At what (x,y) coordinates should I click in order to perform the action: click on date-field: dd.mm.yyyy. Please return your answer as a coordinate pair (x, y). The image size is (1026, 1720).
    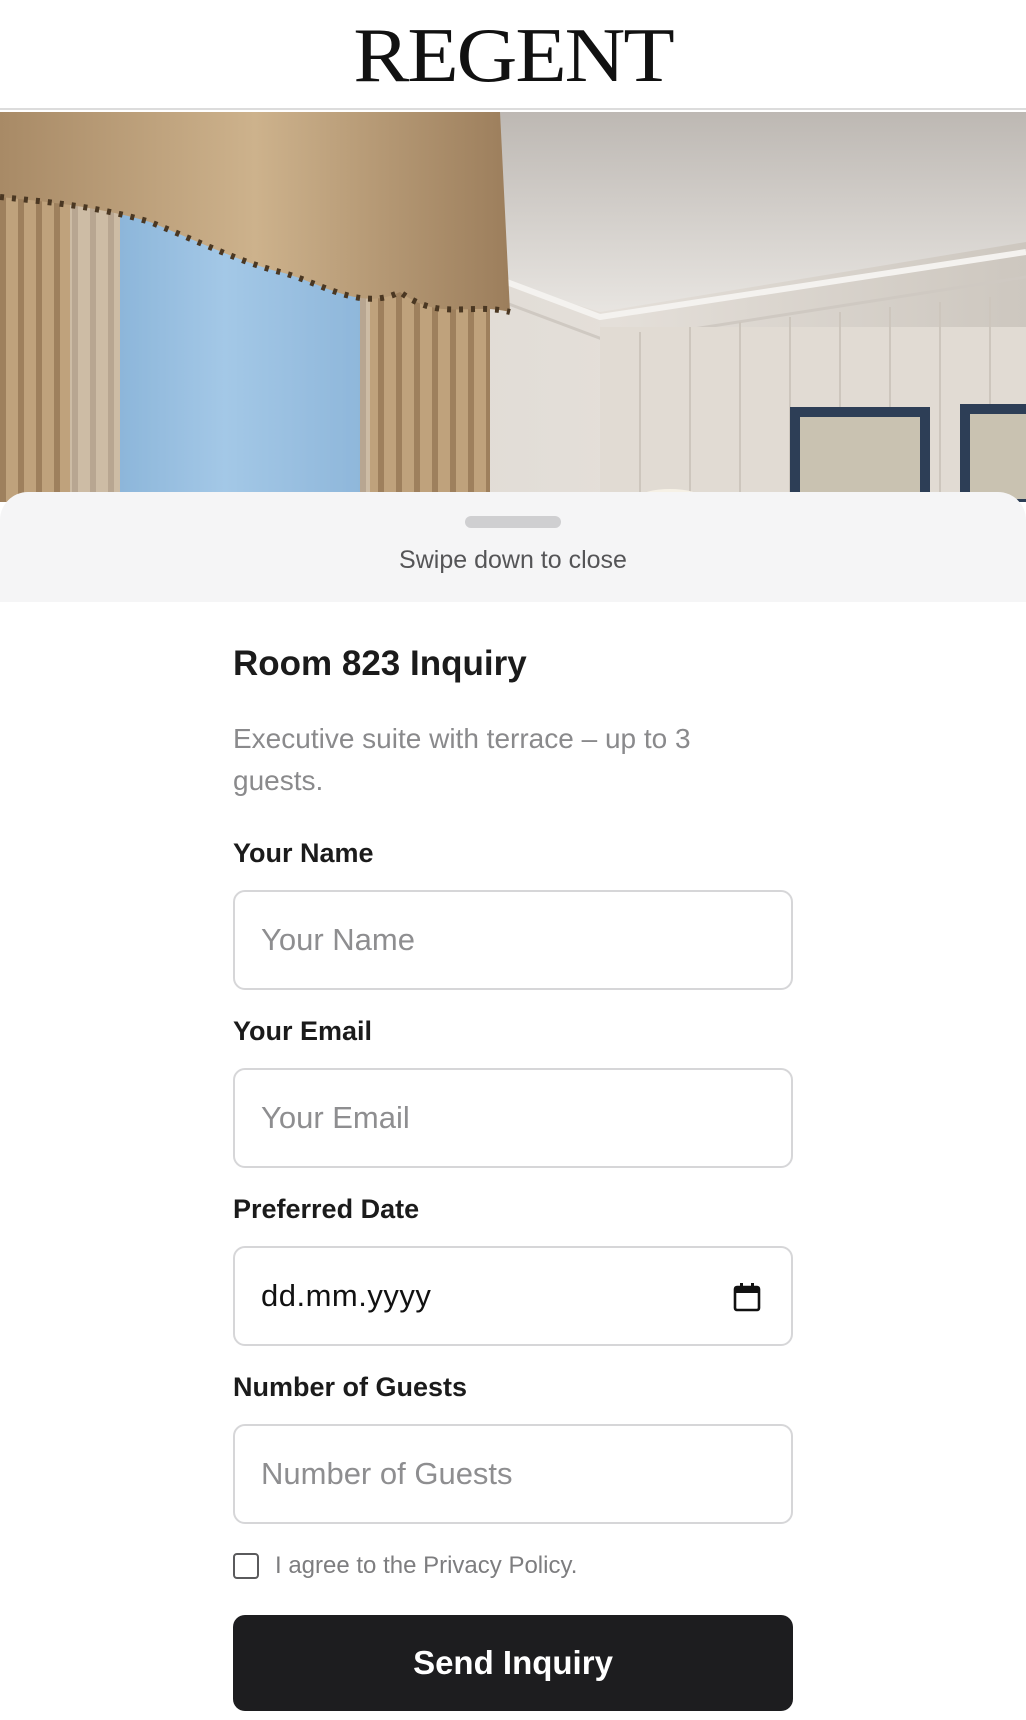
    Looking at the image, I should click on (513, 1296).